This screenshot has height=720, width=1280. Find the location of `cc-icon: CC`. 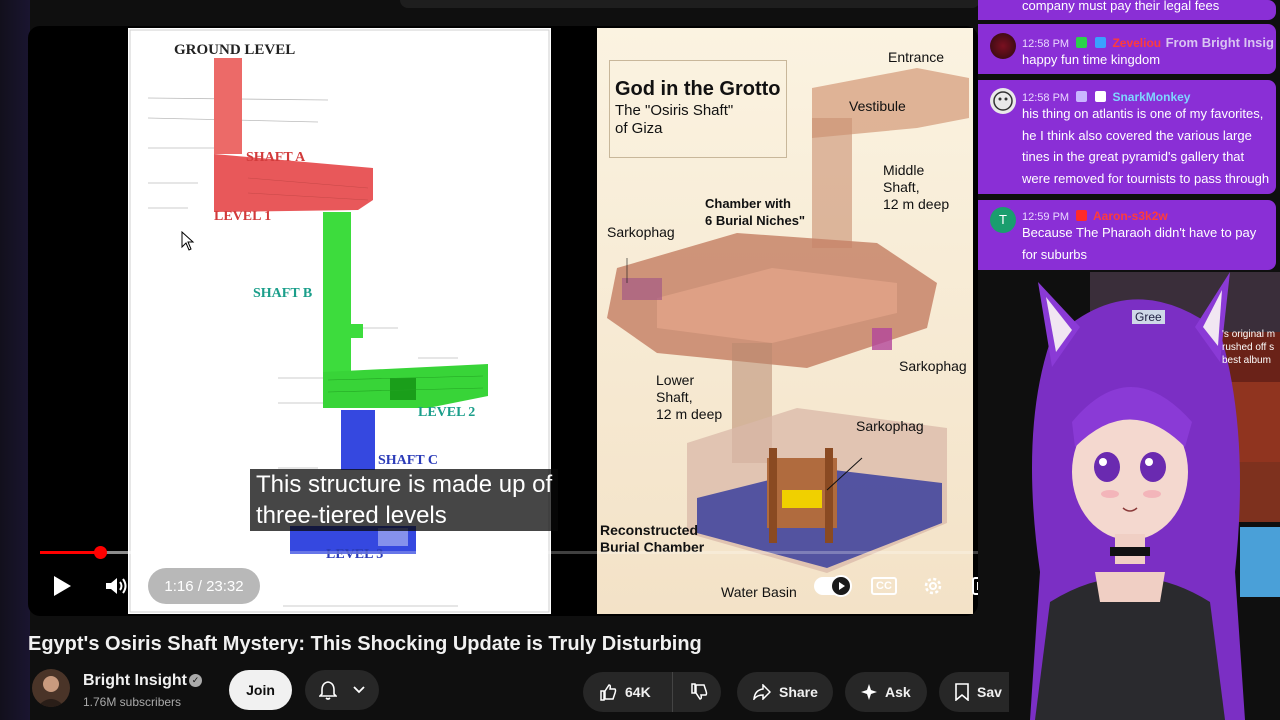

cc-icon: CC is located at coordinates (884, 586).